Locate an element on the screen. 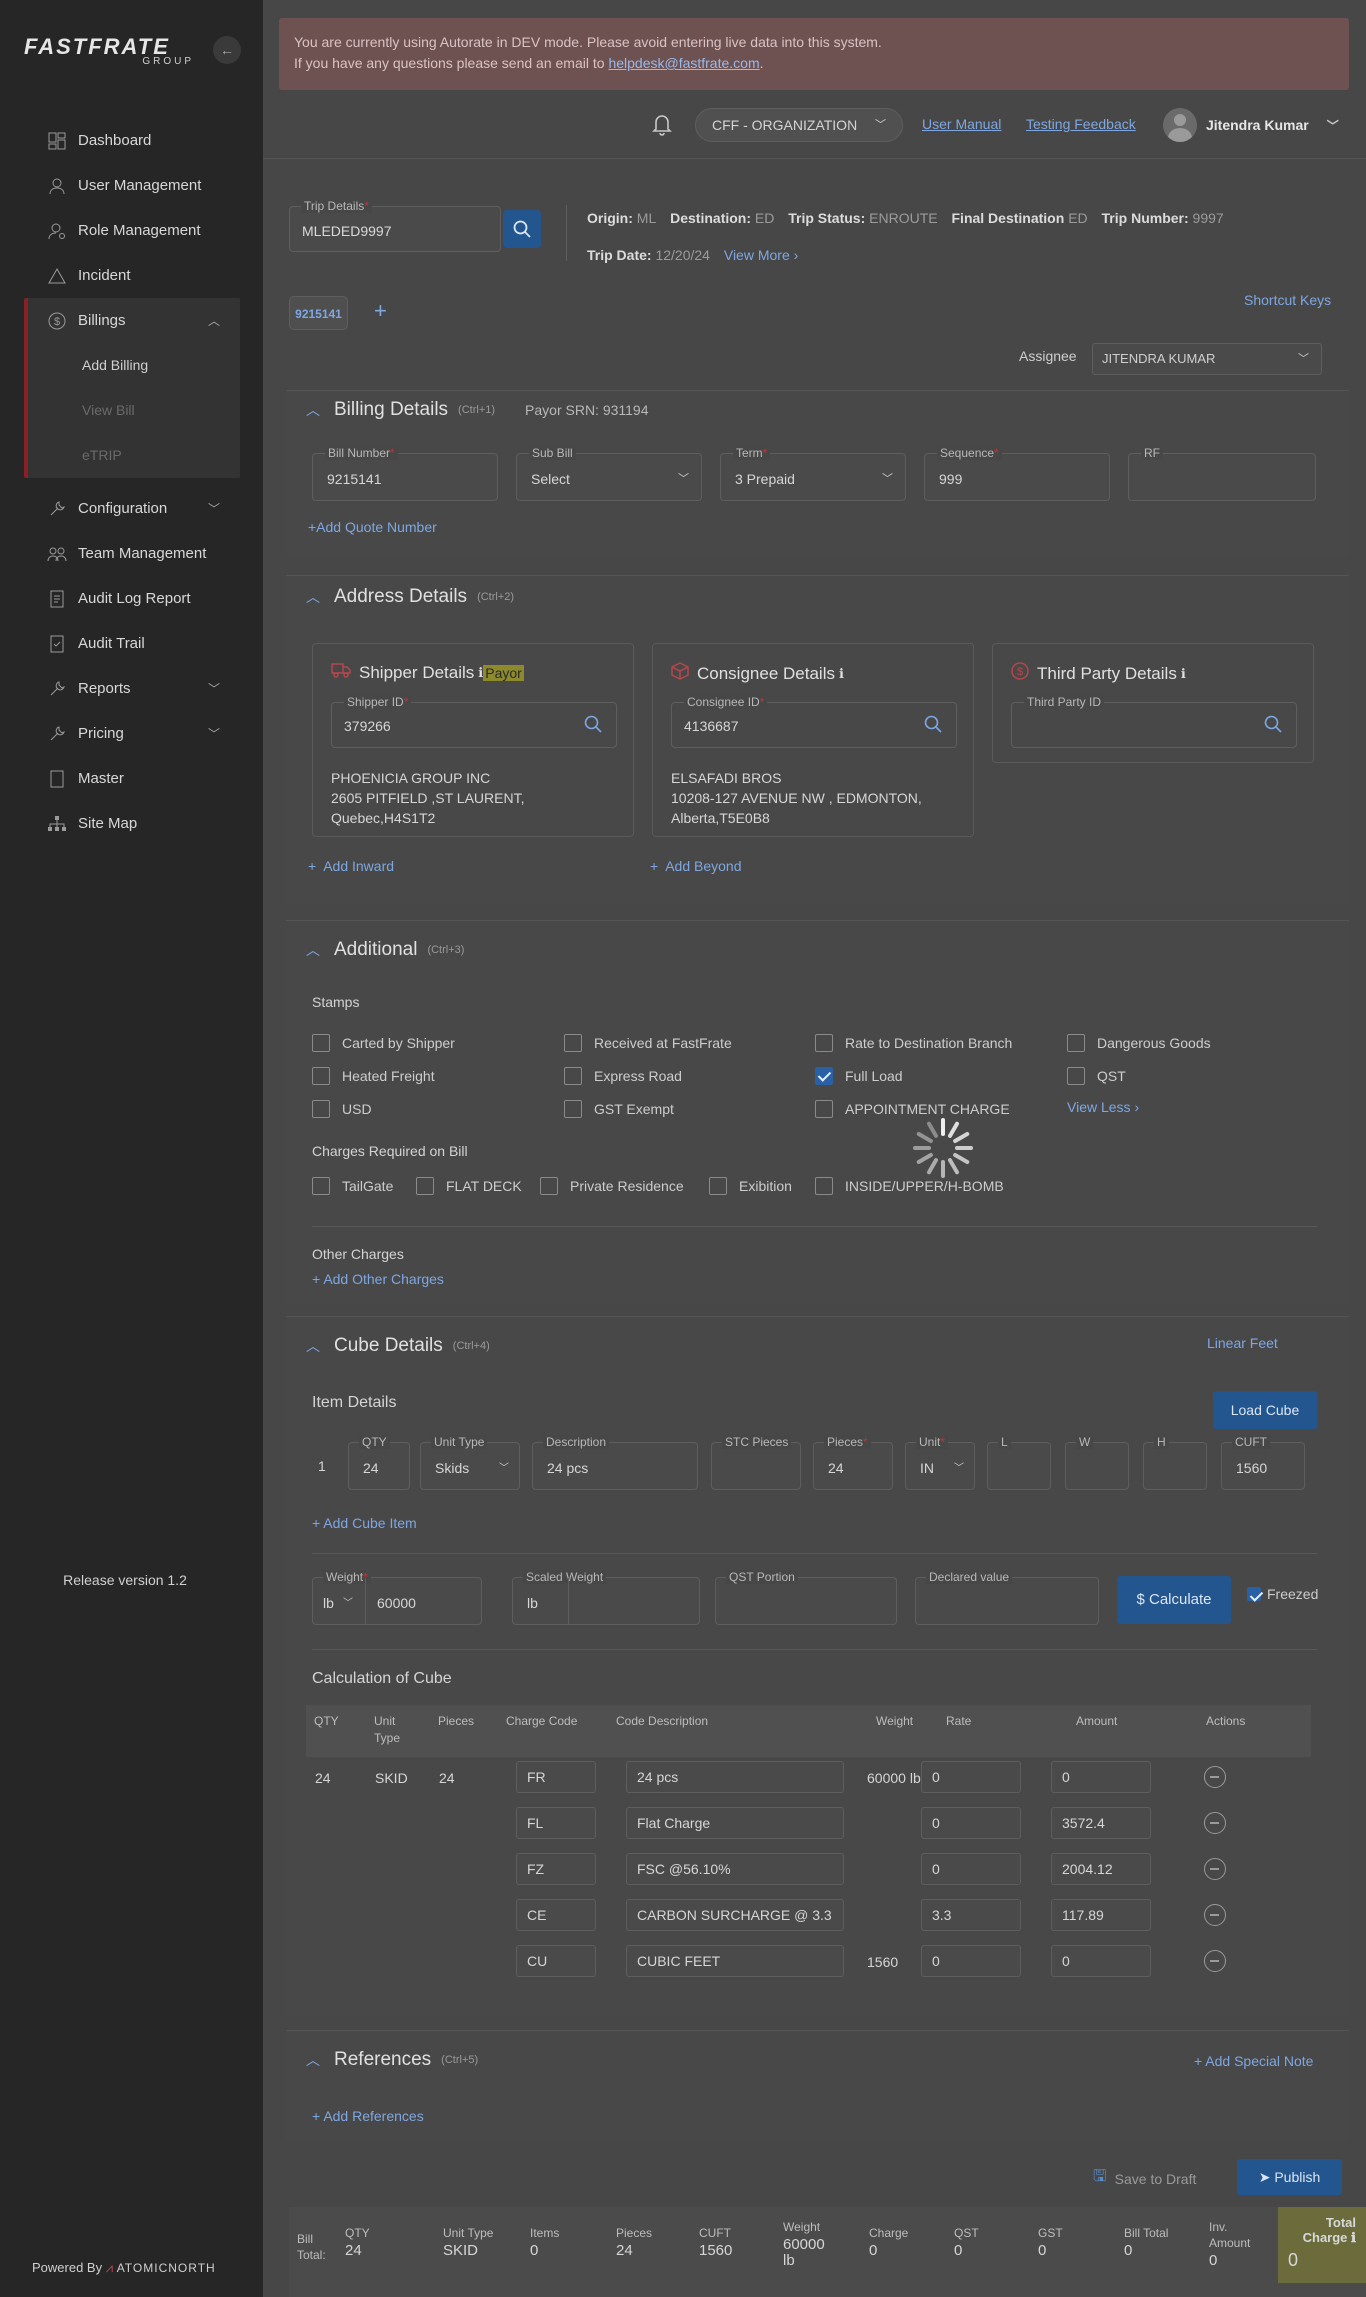 This screenshot has width=1366, height=2297. pieces-field: Pieces* 24 is located at coordinates (853, 1462).